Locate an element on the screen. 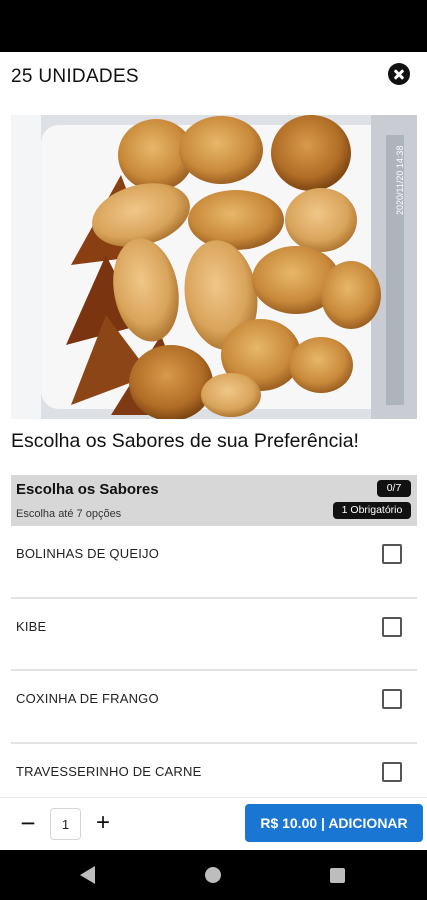  nav-home-icon is located at coordinates (213, 875).